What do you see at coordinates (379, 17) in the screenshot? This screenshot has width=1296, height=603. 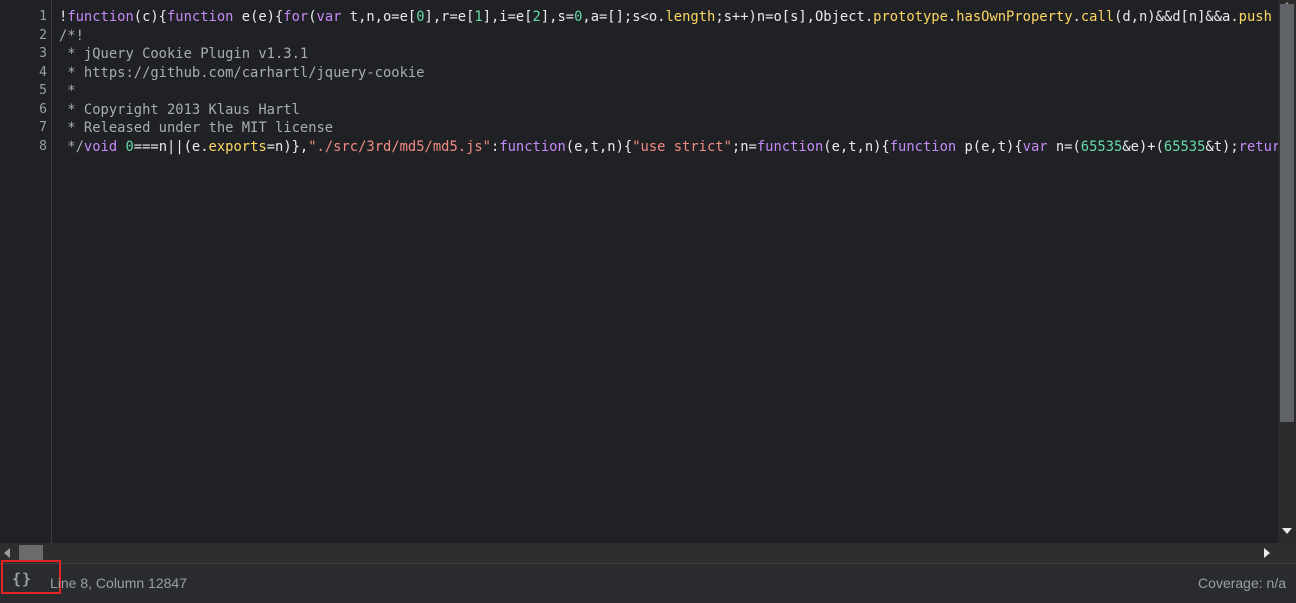 I see `code-token: t,n,o=e[` at bounding box center [379, 17].